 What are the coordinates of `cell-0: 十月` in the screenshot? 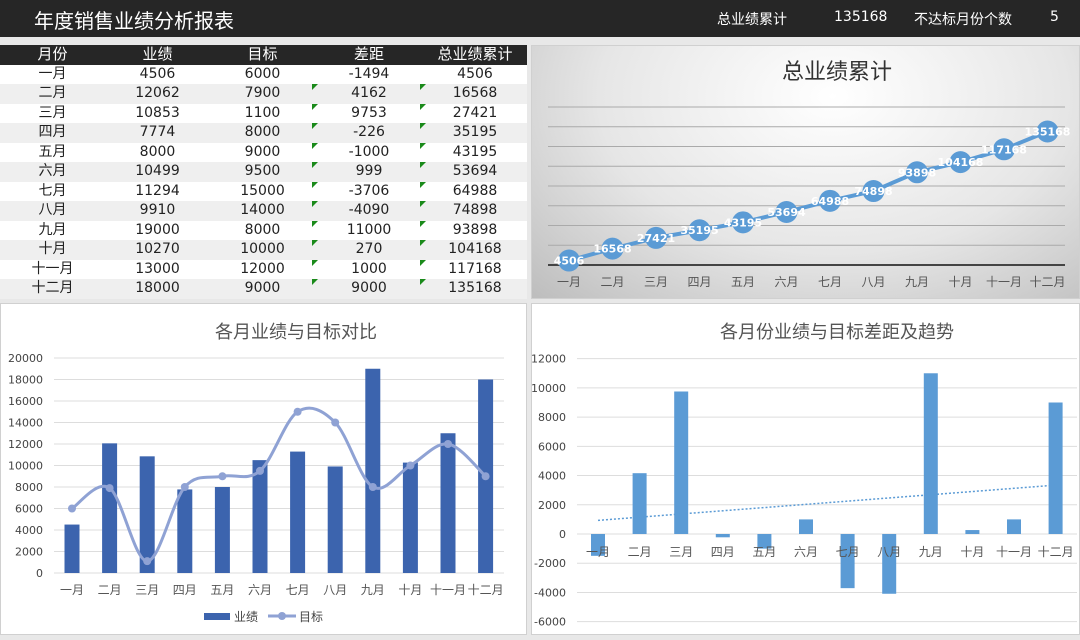 It's located at (52, 249).